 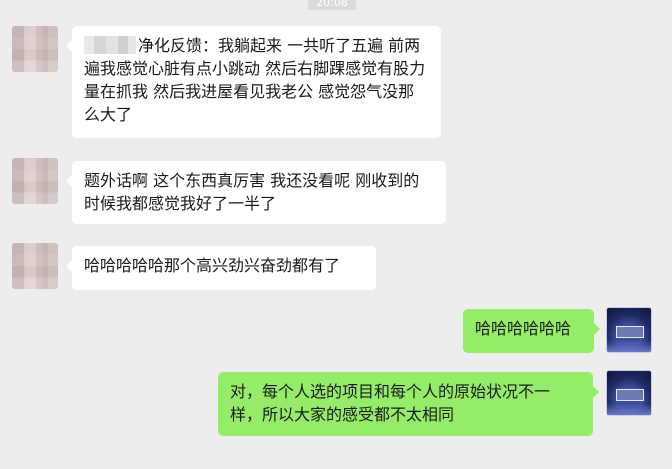 I want to click on message-bubble-outgoing: 对，每个人选的项目和每个人的原始状况不一样，所以大家的感受都不太相同, so click(x=408, y=404).